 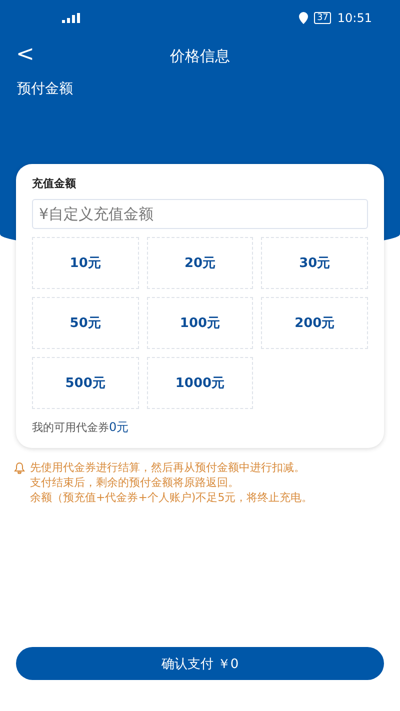 What do you see at coordinates (70, 427) in the screenshot?
I see `voucher-label: 我的可用代金券` at bounding box center [70, 427].